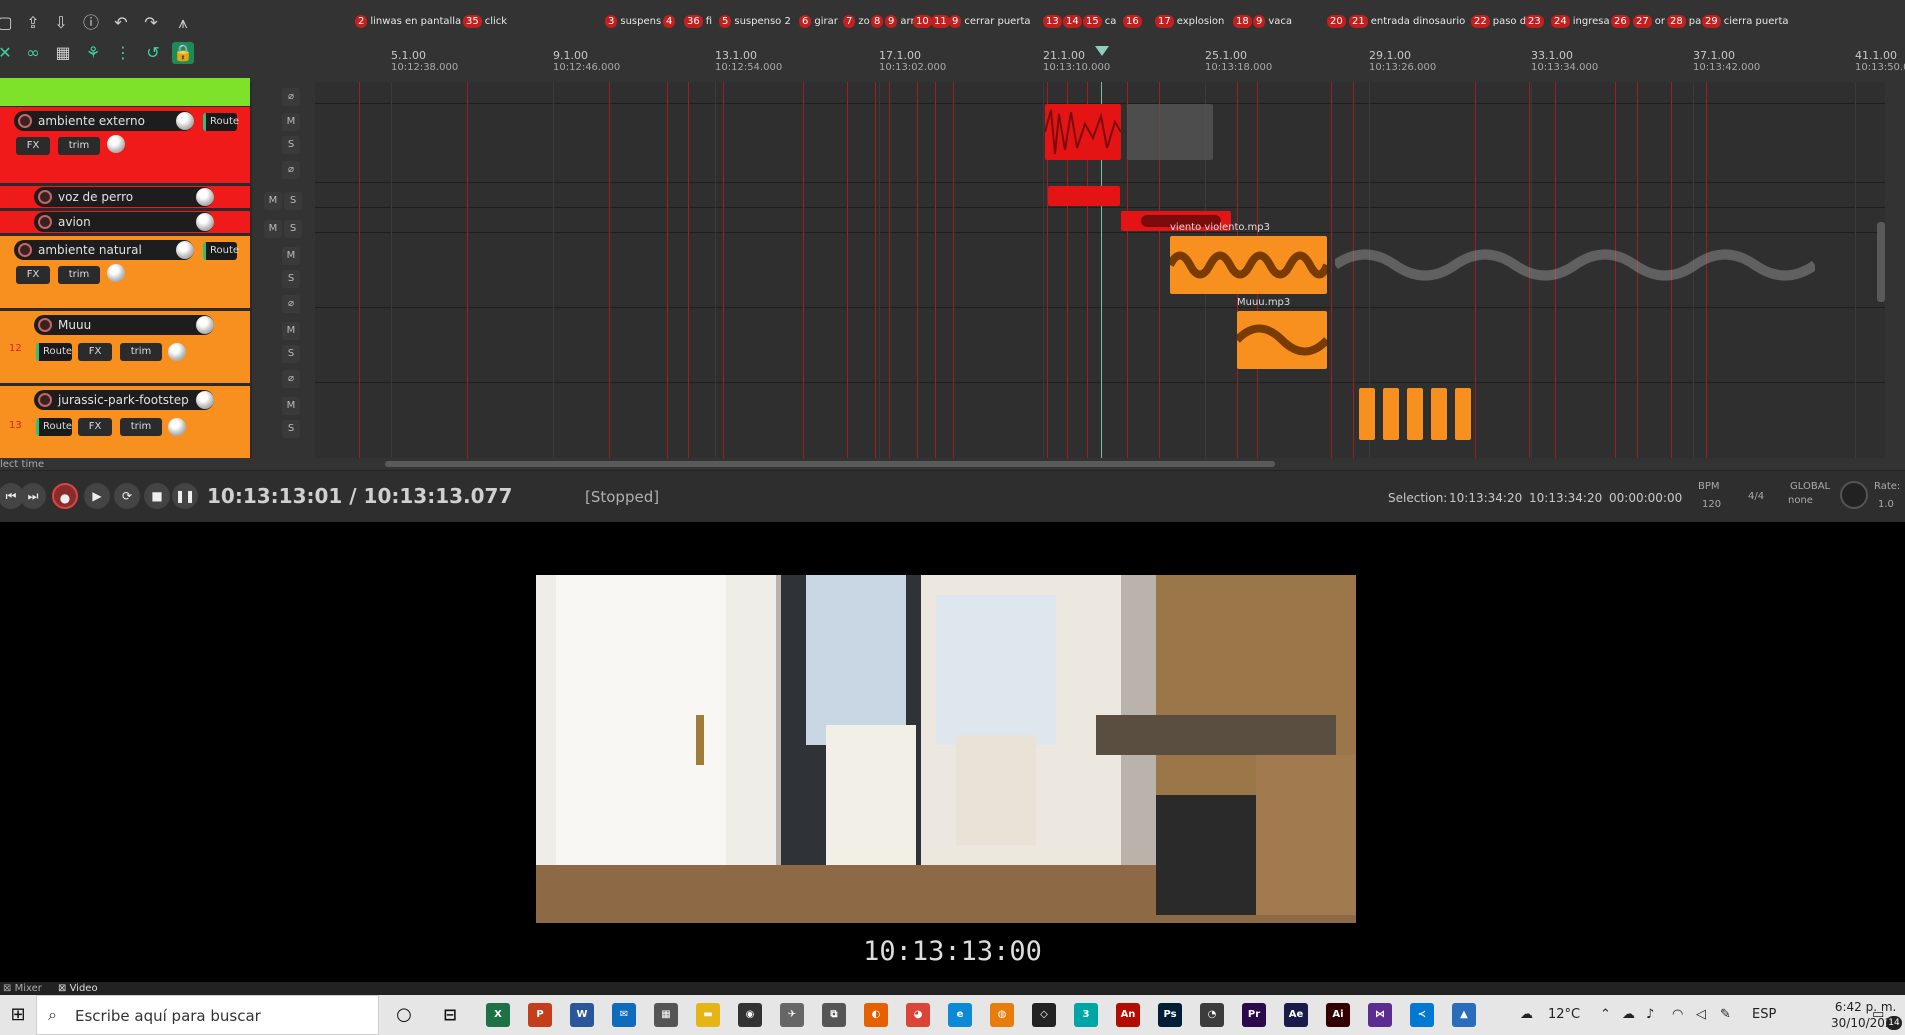 This screenshot has width=1905, height=1035. What do you see at coordinates (91, 23) in the screenshot?
I see `info-icon: ⓘ` at bounding box center [91, 23].